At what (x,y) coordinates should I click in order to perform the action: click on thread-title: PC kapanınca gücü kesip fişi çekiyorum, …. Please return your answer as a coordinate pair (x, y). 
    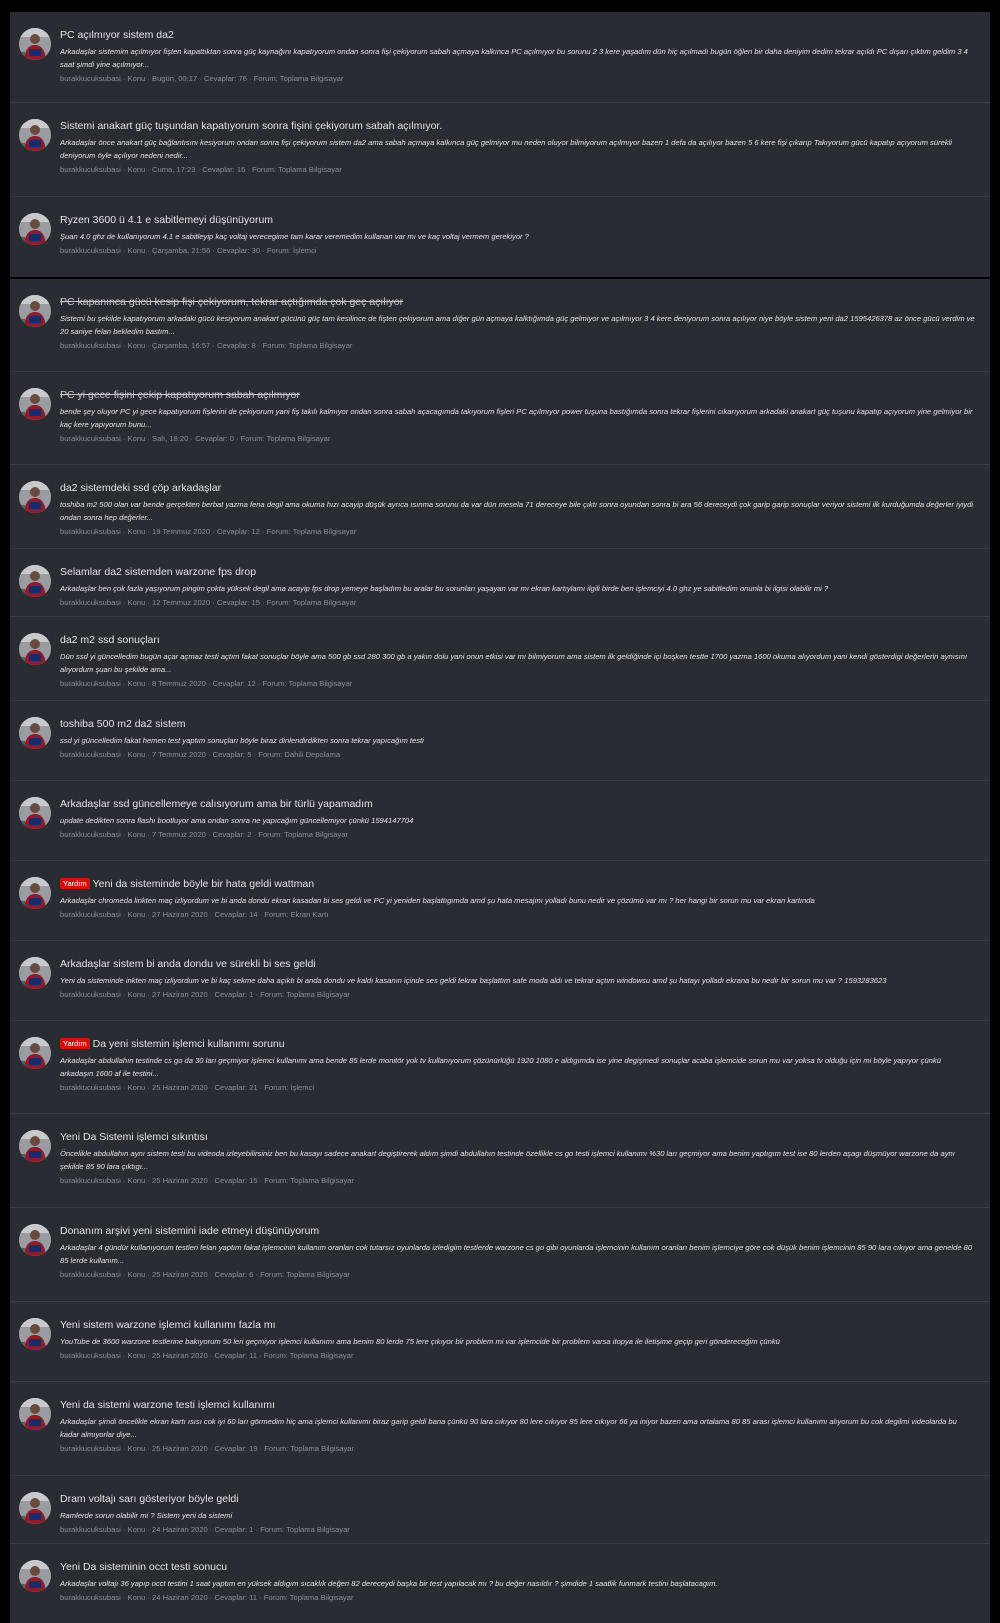
    Looking at the image, I should click on (518, 302).